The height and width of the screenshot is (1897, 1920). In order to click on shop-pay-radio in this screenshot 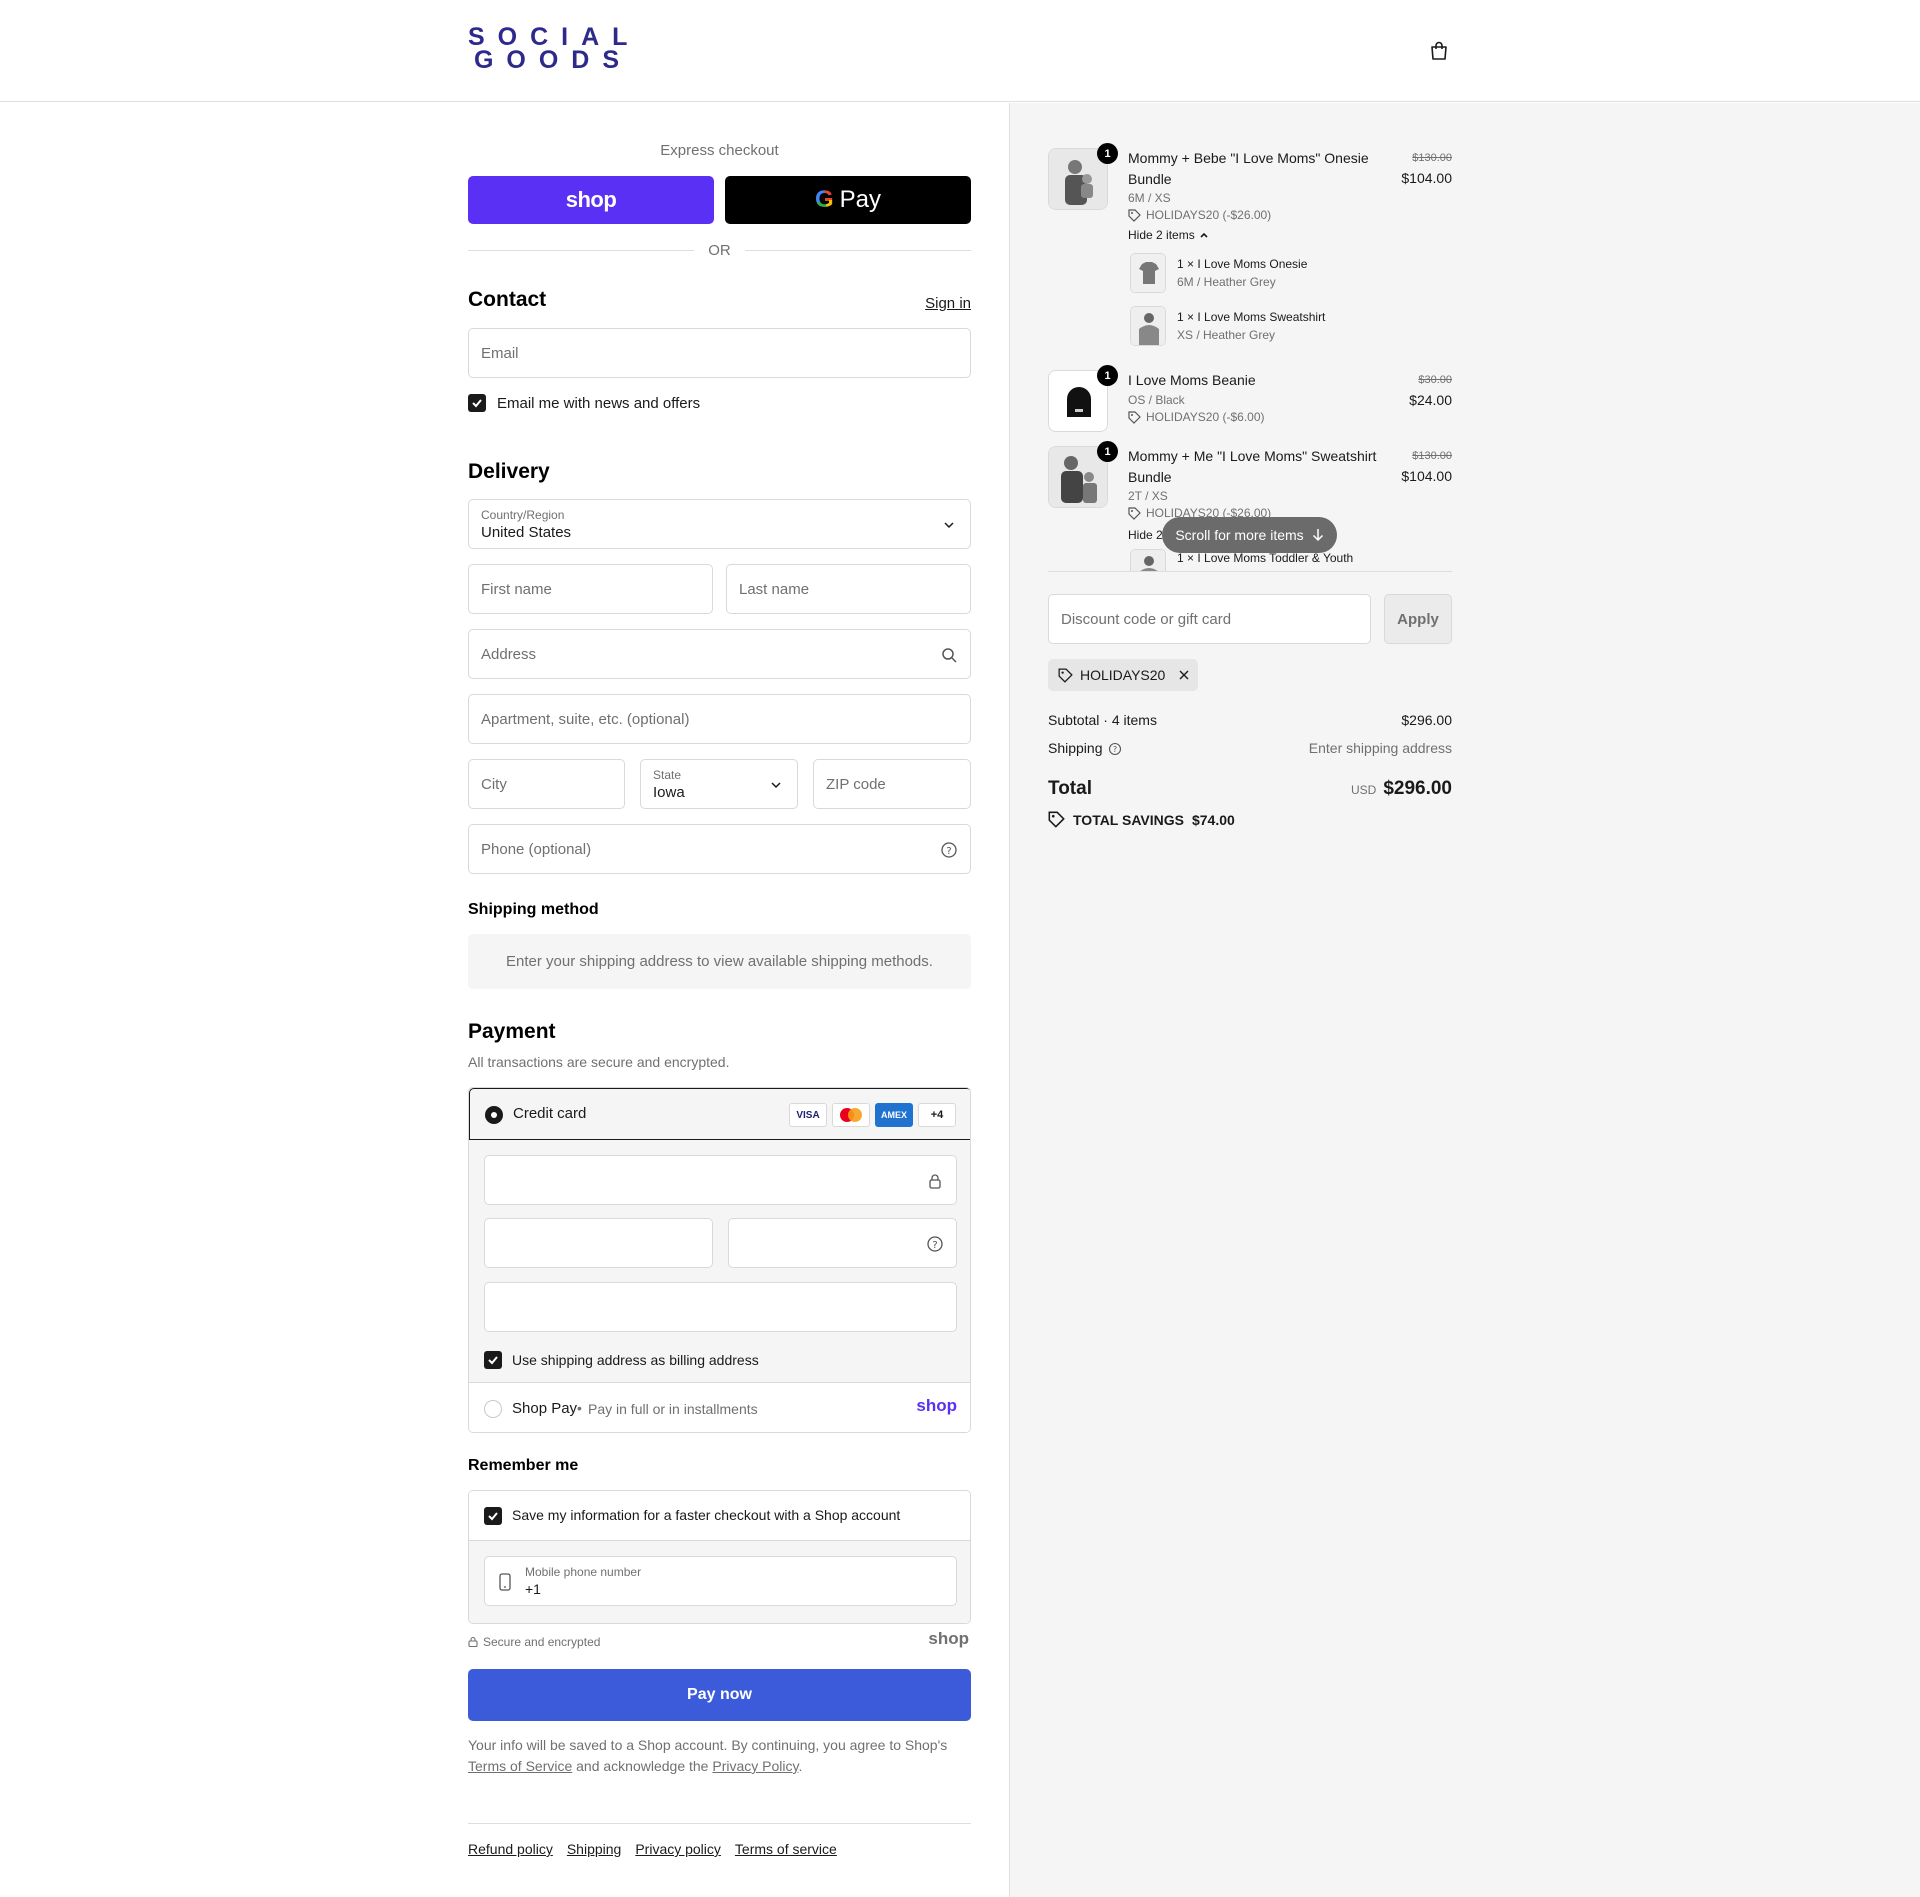, I will do `click(493, 1409)`.